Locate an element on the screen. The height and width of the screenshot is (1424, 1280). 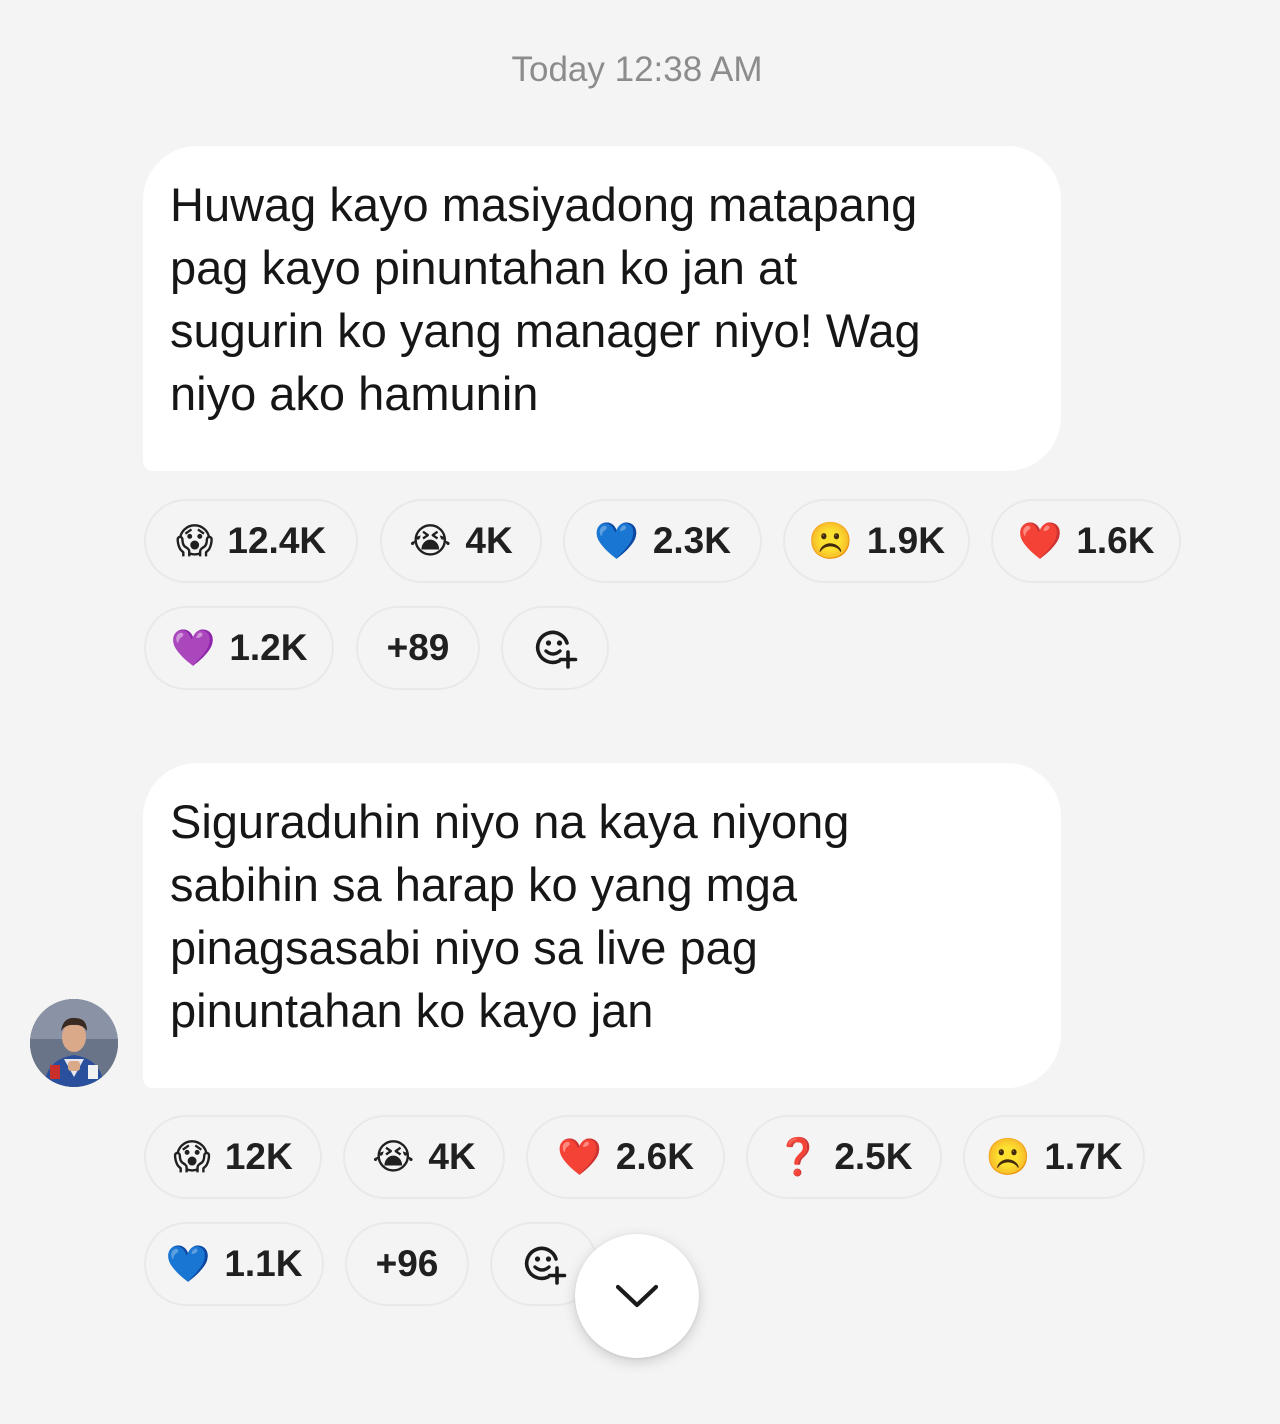
reaction-pill-screaming: 😱 12.4K is located at coordinates (251, 541).